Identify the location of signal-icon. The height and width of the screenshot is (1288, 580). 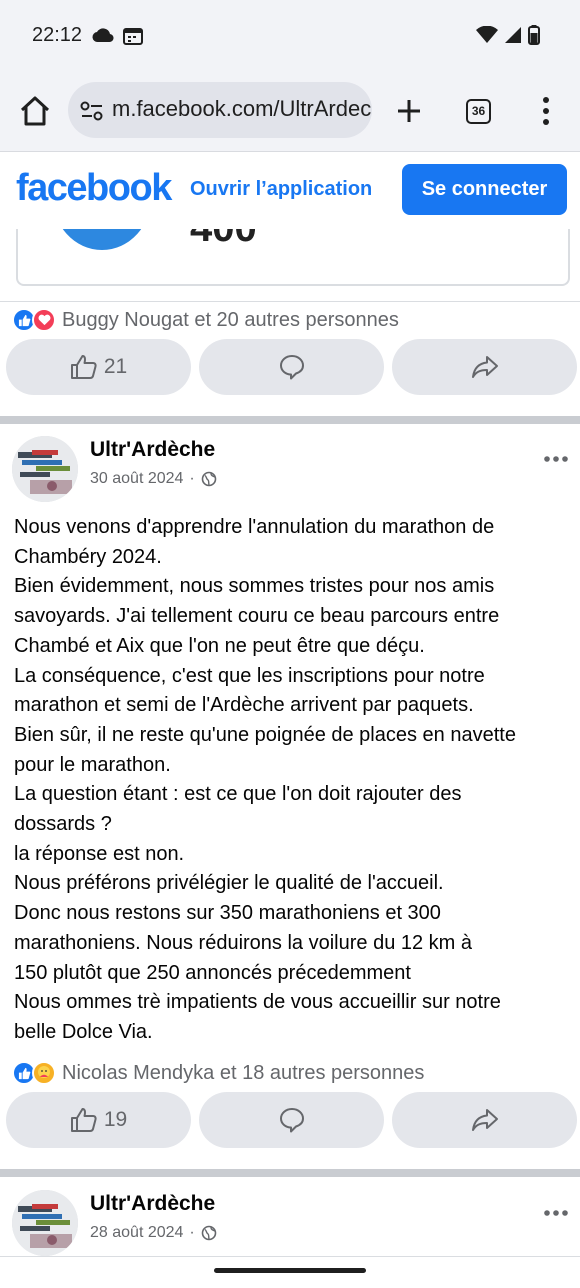
(513, 35).